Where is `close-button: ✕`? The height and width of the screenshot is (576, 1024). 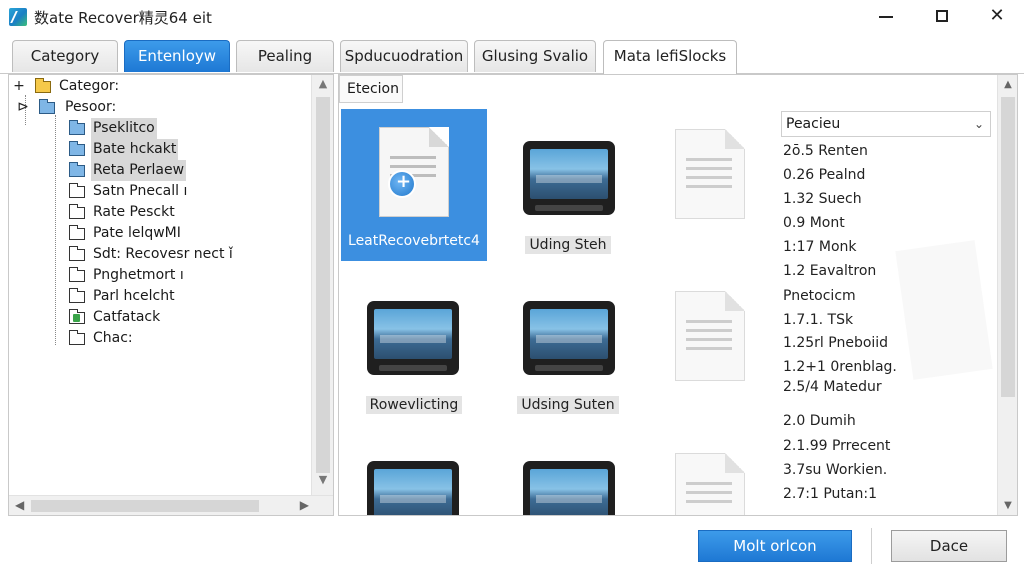
close-button: ✕ is located at coordinates (997, 17).